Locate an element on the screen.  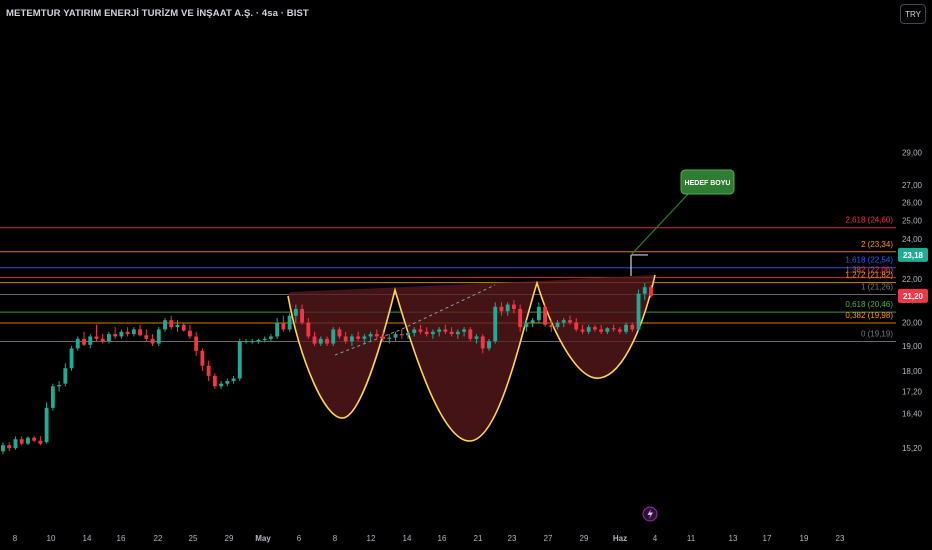
x-tick-label: Haz is located at coordinates (620, 538).